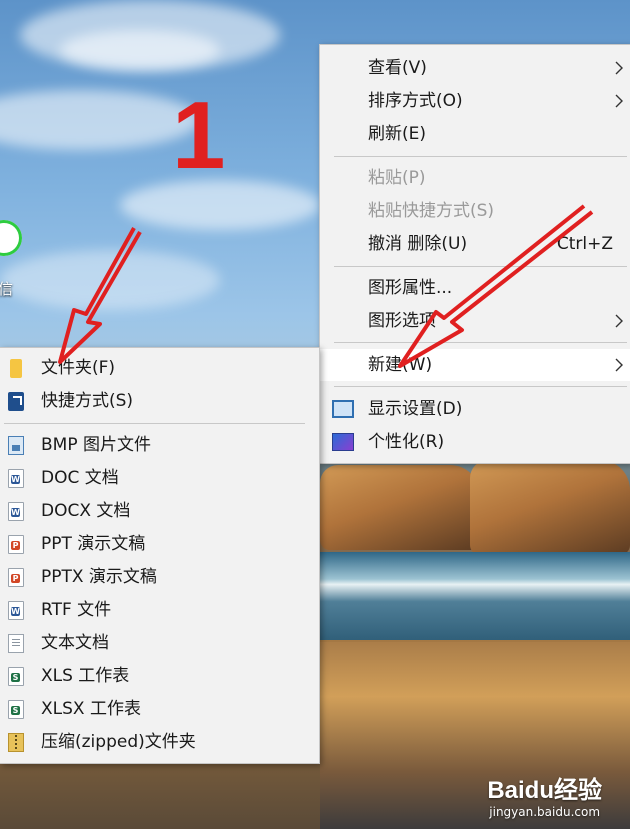  What do you see at coordinates (475, 365) in the screenshot?
I see `menu-item-new: 新建(W)` at bounding box center [475, 365].